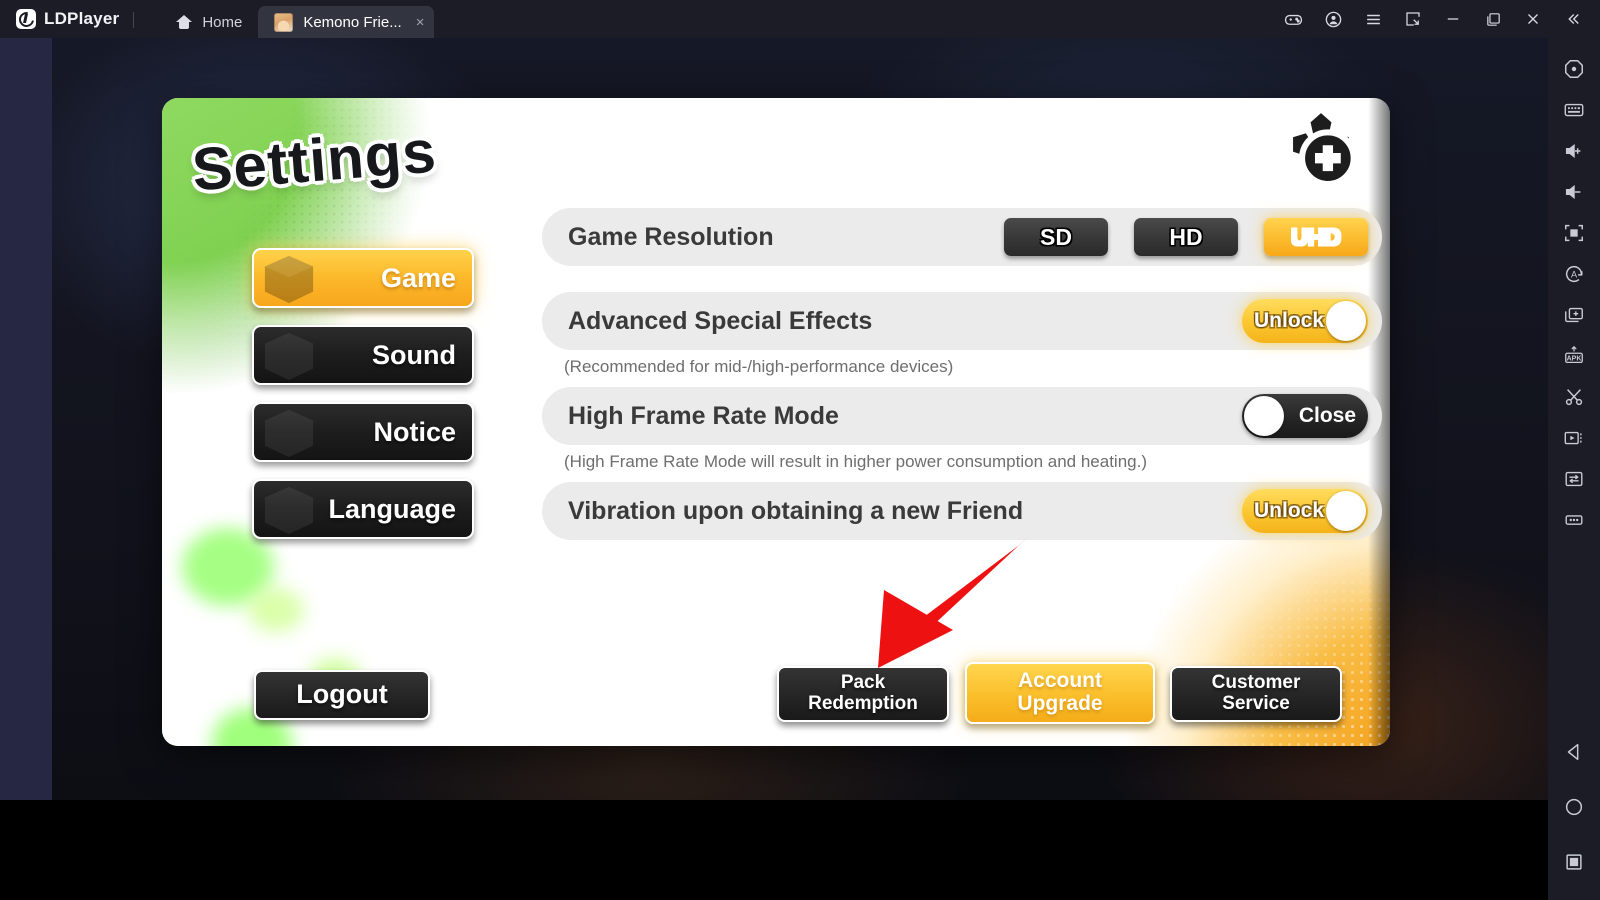 This screenshot has height=900, width=1600. I want to click on settings-nav: Game Sound Notice Language, so click(367, 402).